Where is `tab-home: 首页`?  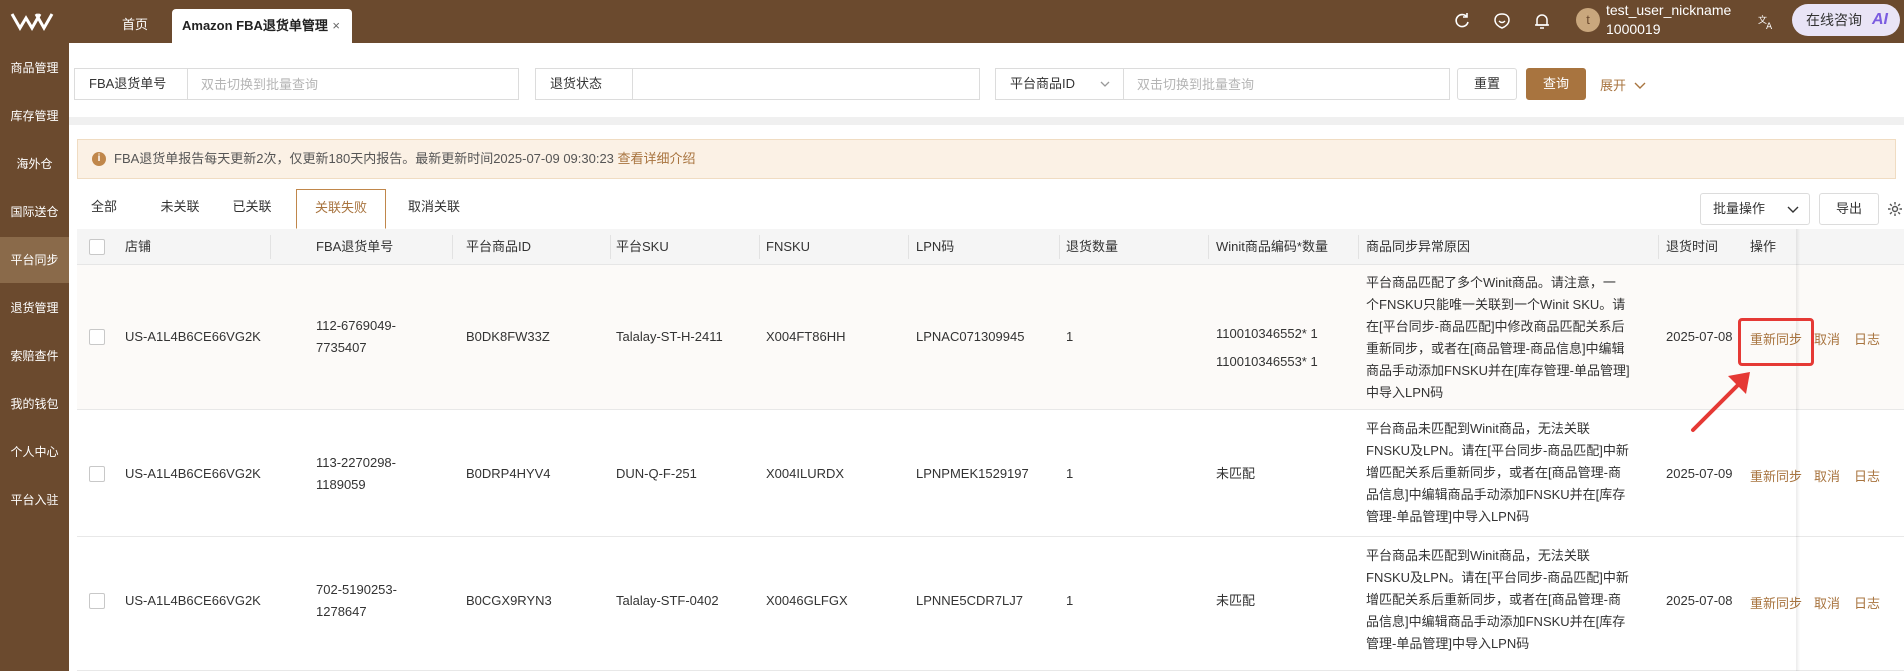
tab-home: 首页 is located at coordinates (135, 21).